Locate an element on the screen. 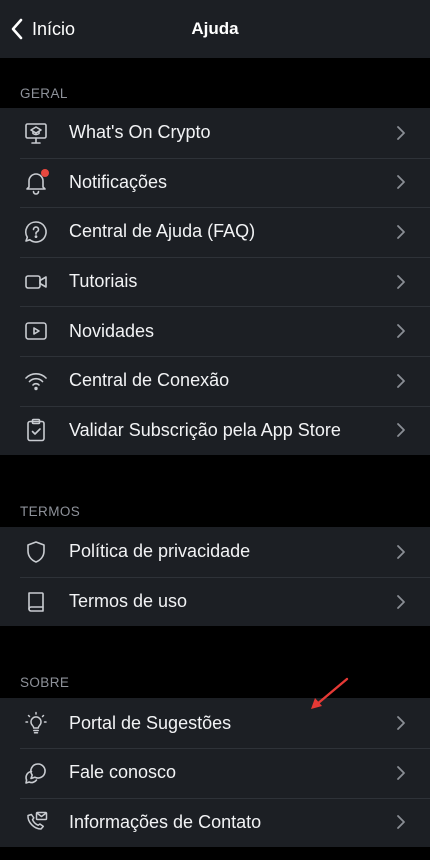 The width and height of the screenshot is (430, 860). back-button-label: Início is located at coordinates (54, 28).